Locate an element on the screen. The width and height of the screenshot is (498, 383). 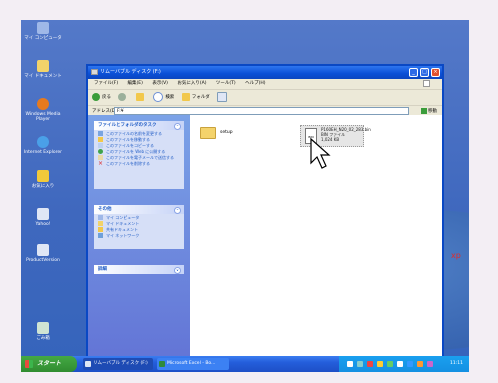
folder-up-icon is located at coordinates (139, 96).